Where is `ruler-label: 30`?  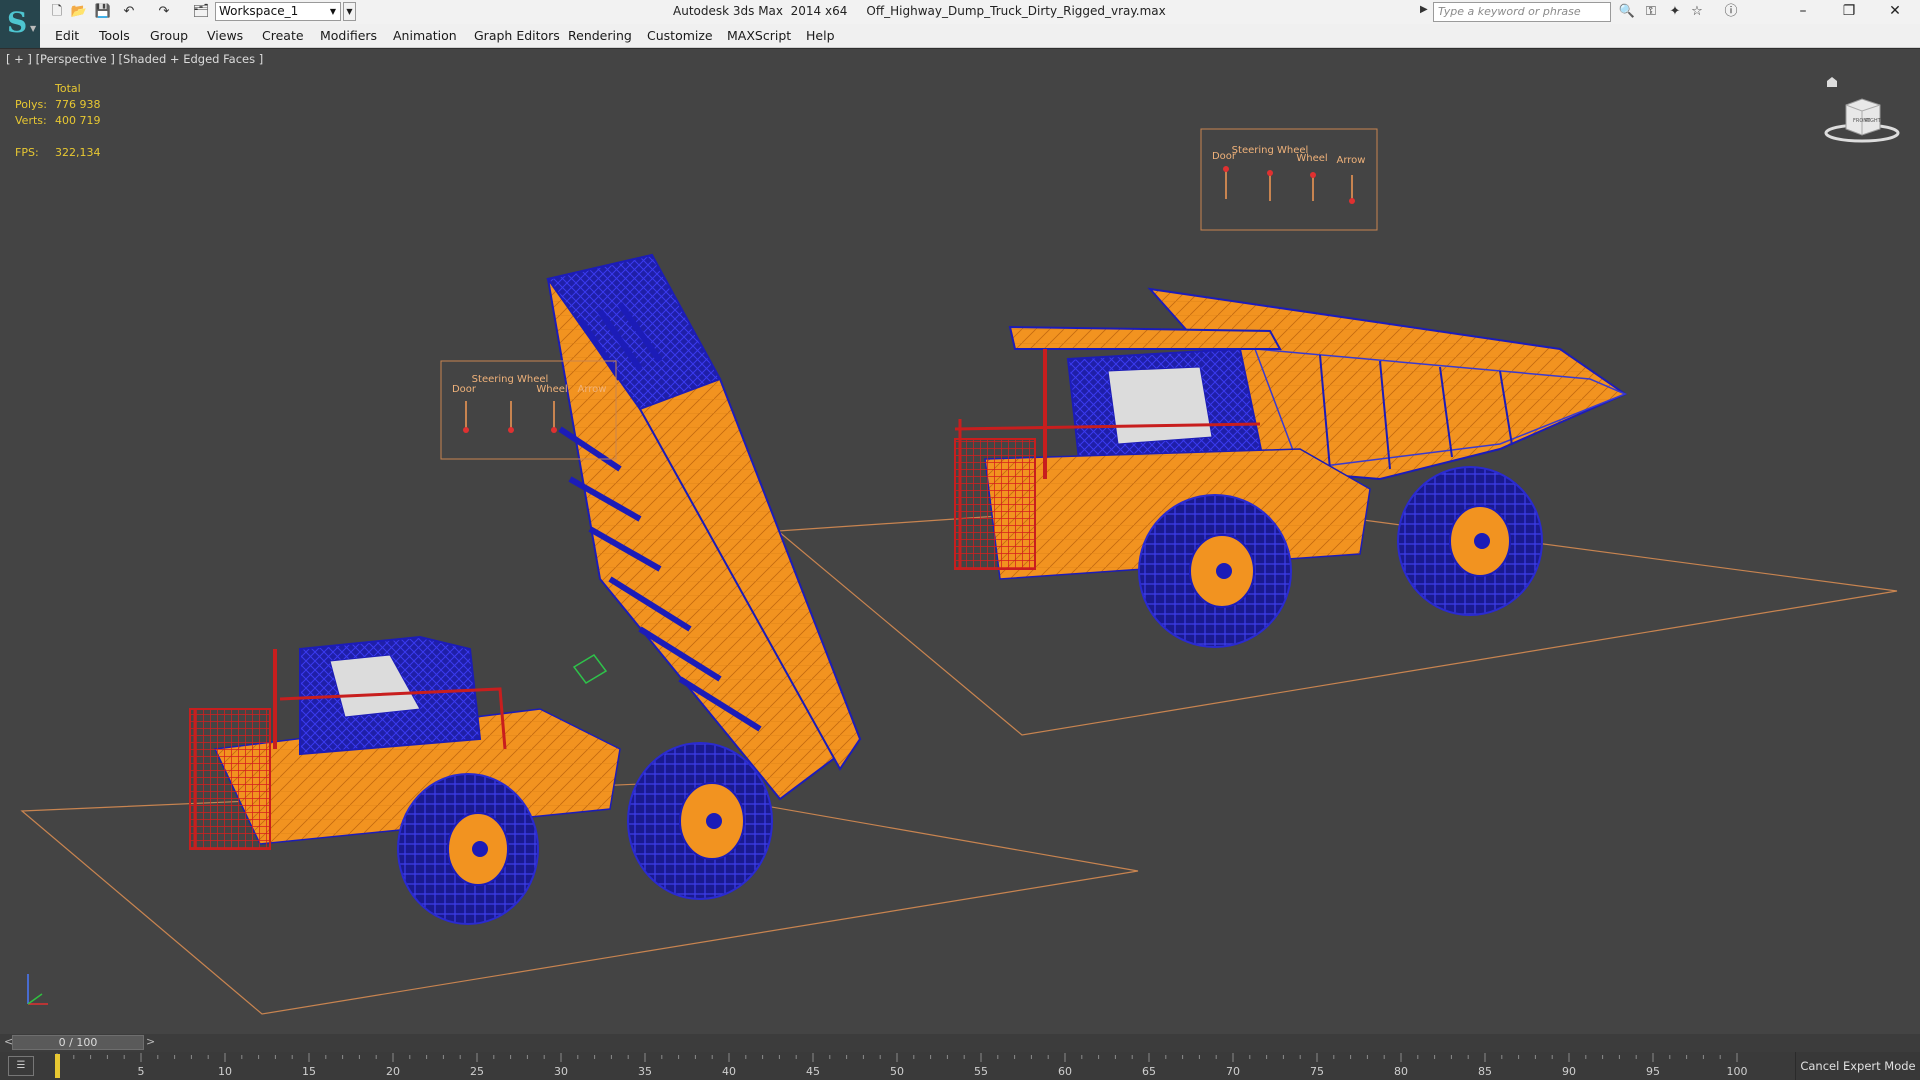
ruler-label: 30 is located at coordinates (561, 1071).